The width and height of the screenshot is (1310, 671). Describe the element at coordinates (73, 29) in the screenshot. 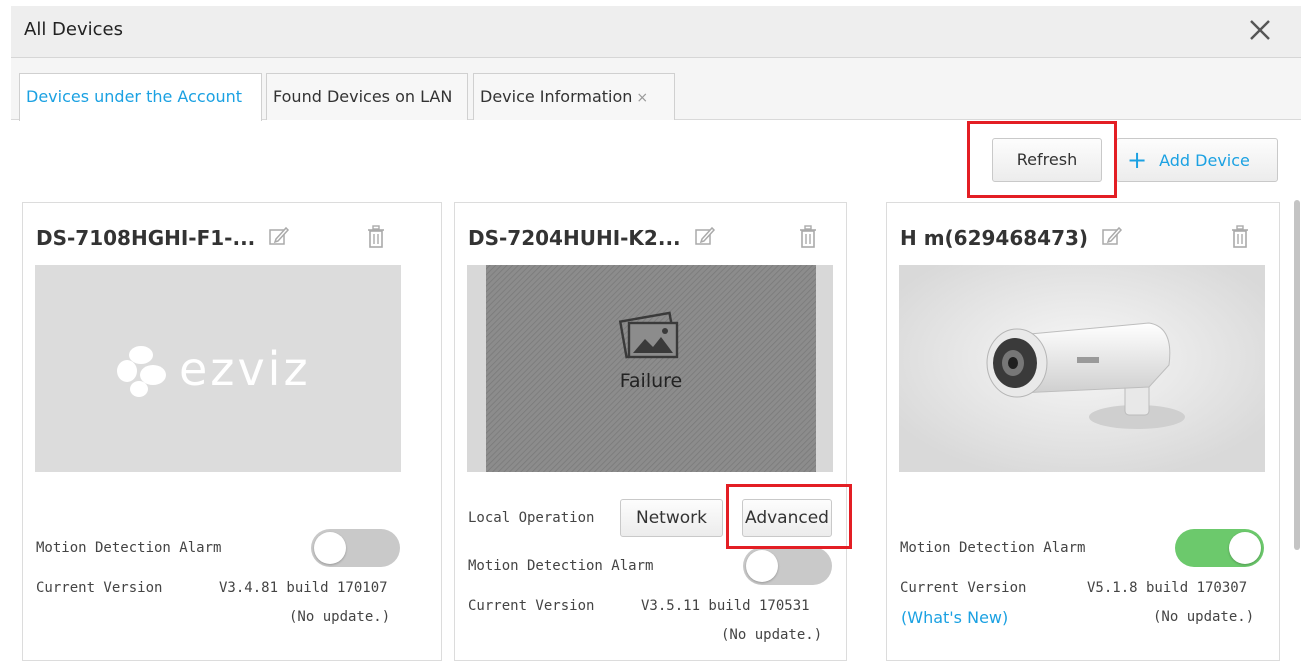

I see `window-title: All Devices` at that location.